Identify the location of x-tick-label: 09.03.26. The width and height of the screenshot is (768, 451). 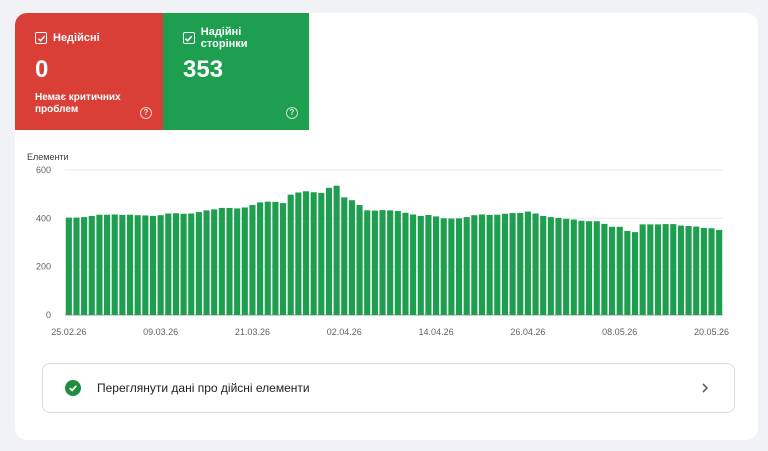
(160, 332).